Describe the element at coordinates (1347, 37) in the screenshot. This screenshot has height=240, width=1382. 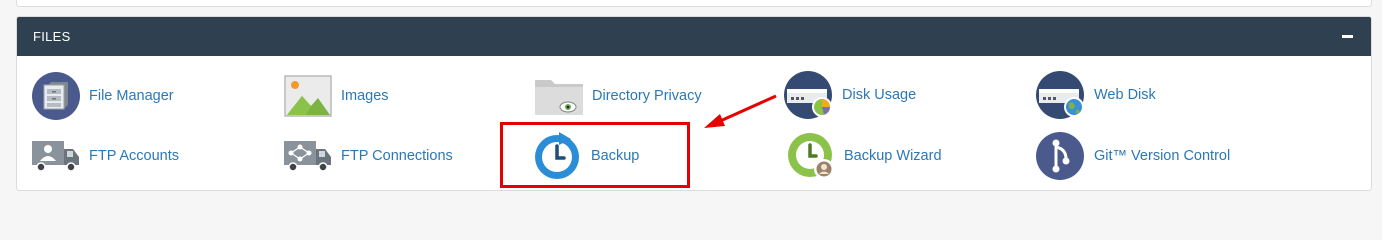
I see `minus-icon` at that location.